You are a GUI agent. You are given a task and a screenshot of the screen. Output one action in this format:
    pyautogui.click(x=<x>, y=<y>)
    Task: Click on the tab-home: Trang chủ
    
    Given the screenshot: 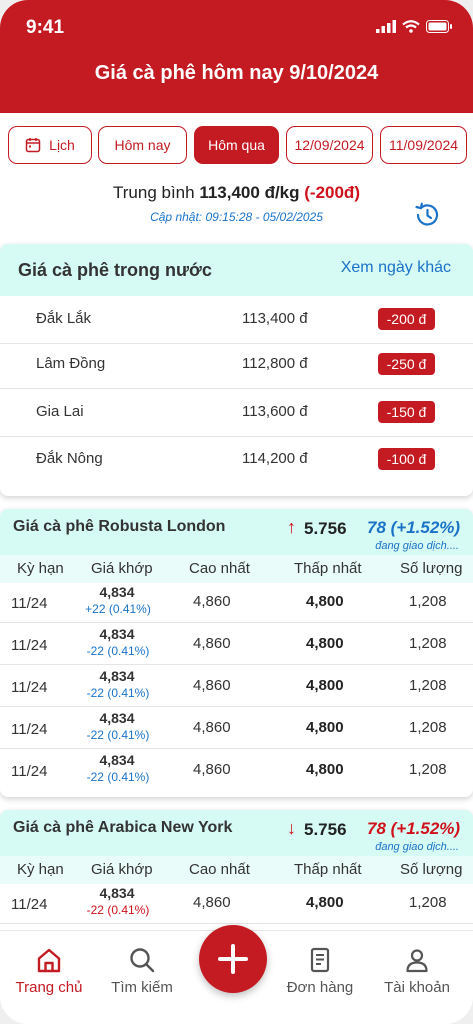 What is the action you would take?
    pyautogui.click(x=49, y=971)
    